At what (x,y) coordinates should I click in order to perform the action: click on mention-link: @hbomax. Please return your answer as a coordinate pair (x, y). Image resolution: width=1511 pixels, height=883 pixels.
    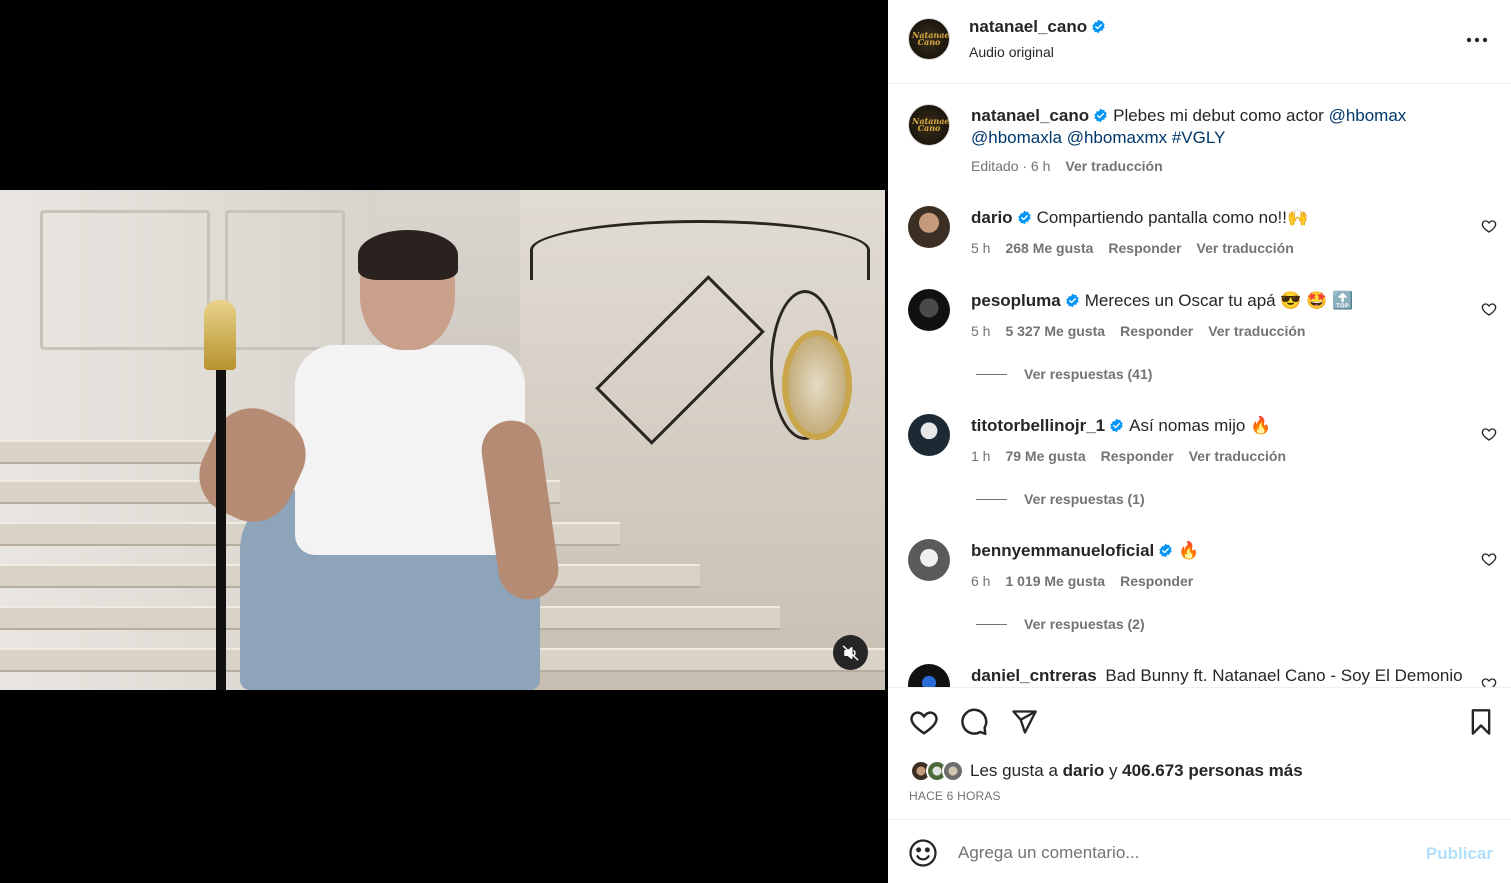
    Looking at the image, I should click on (1368, 115).